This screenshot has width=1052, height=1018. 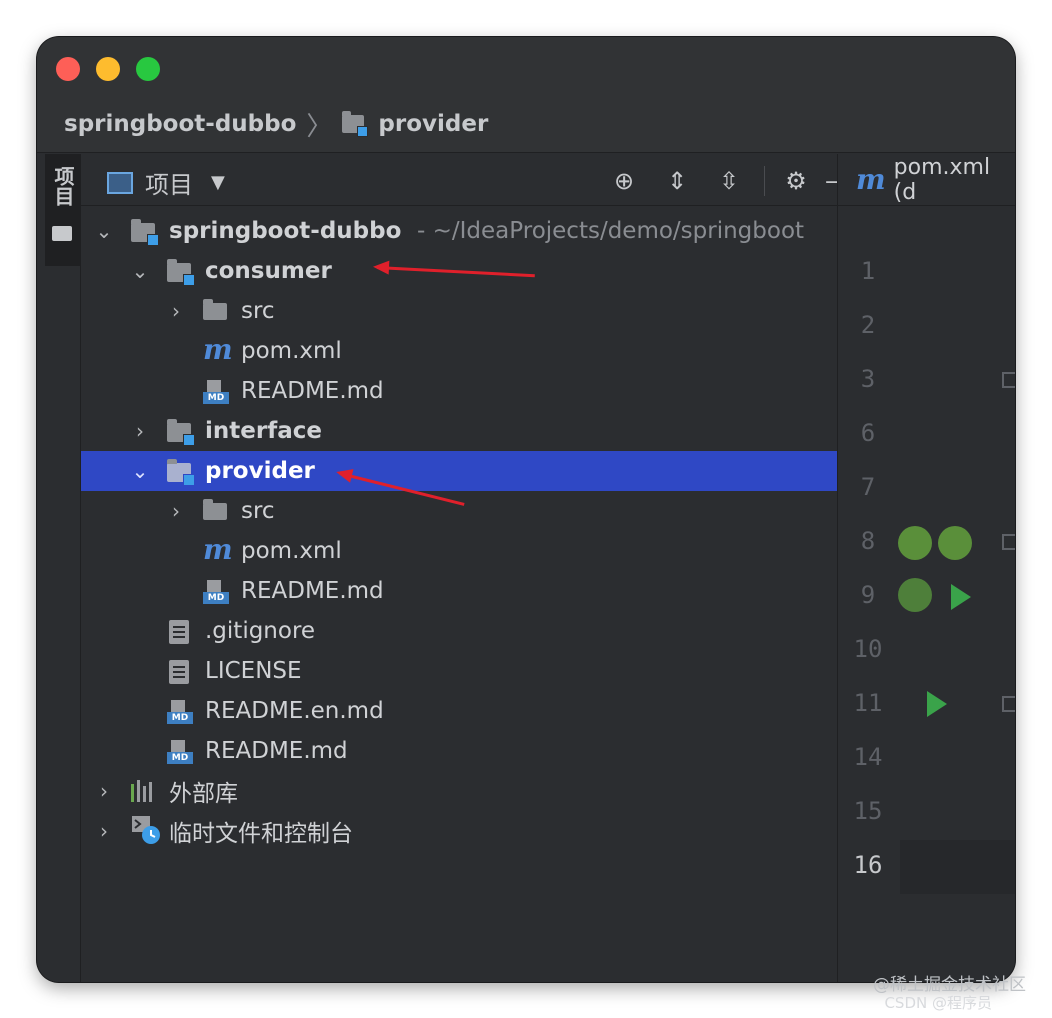 I want to click on tree-label: springboot-dubbo, so click(x=285, y=231).